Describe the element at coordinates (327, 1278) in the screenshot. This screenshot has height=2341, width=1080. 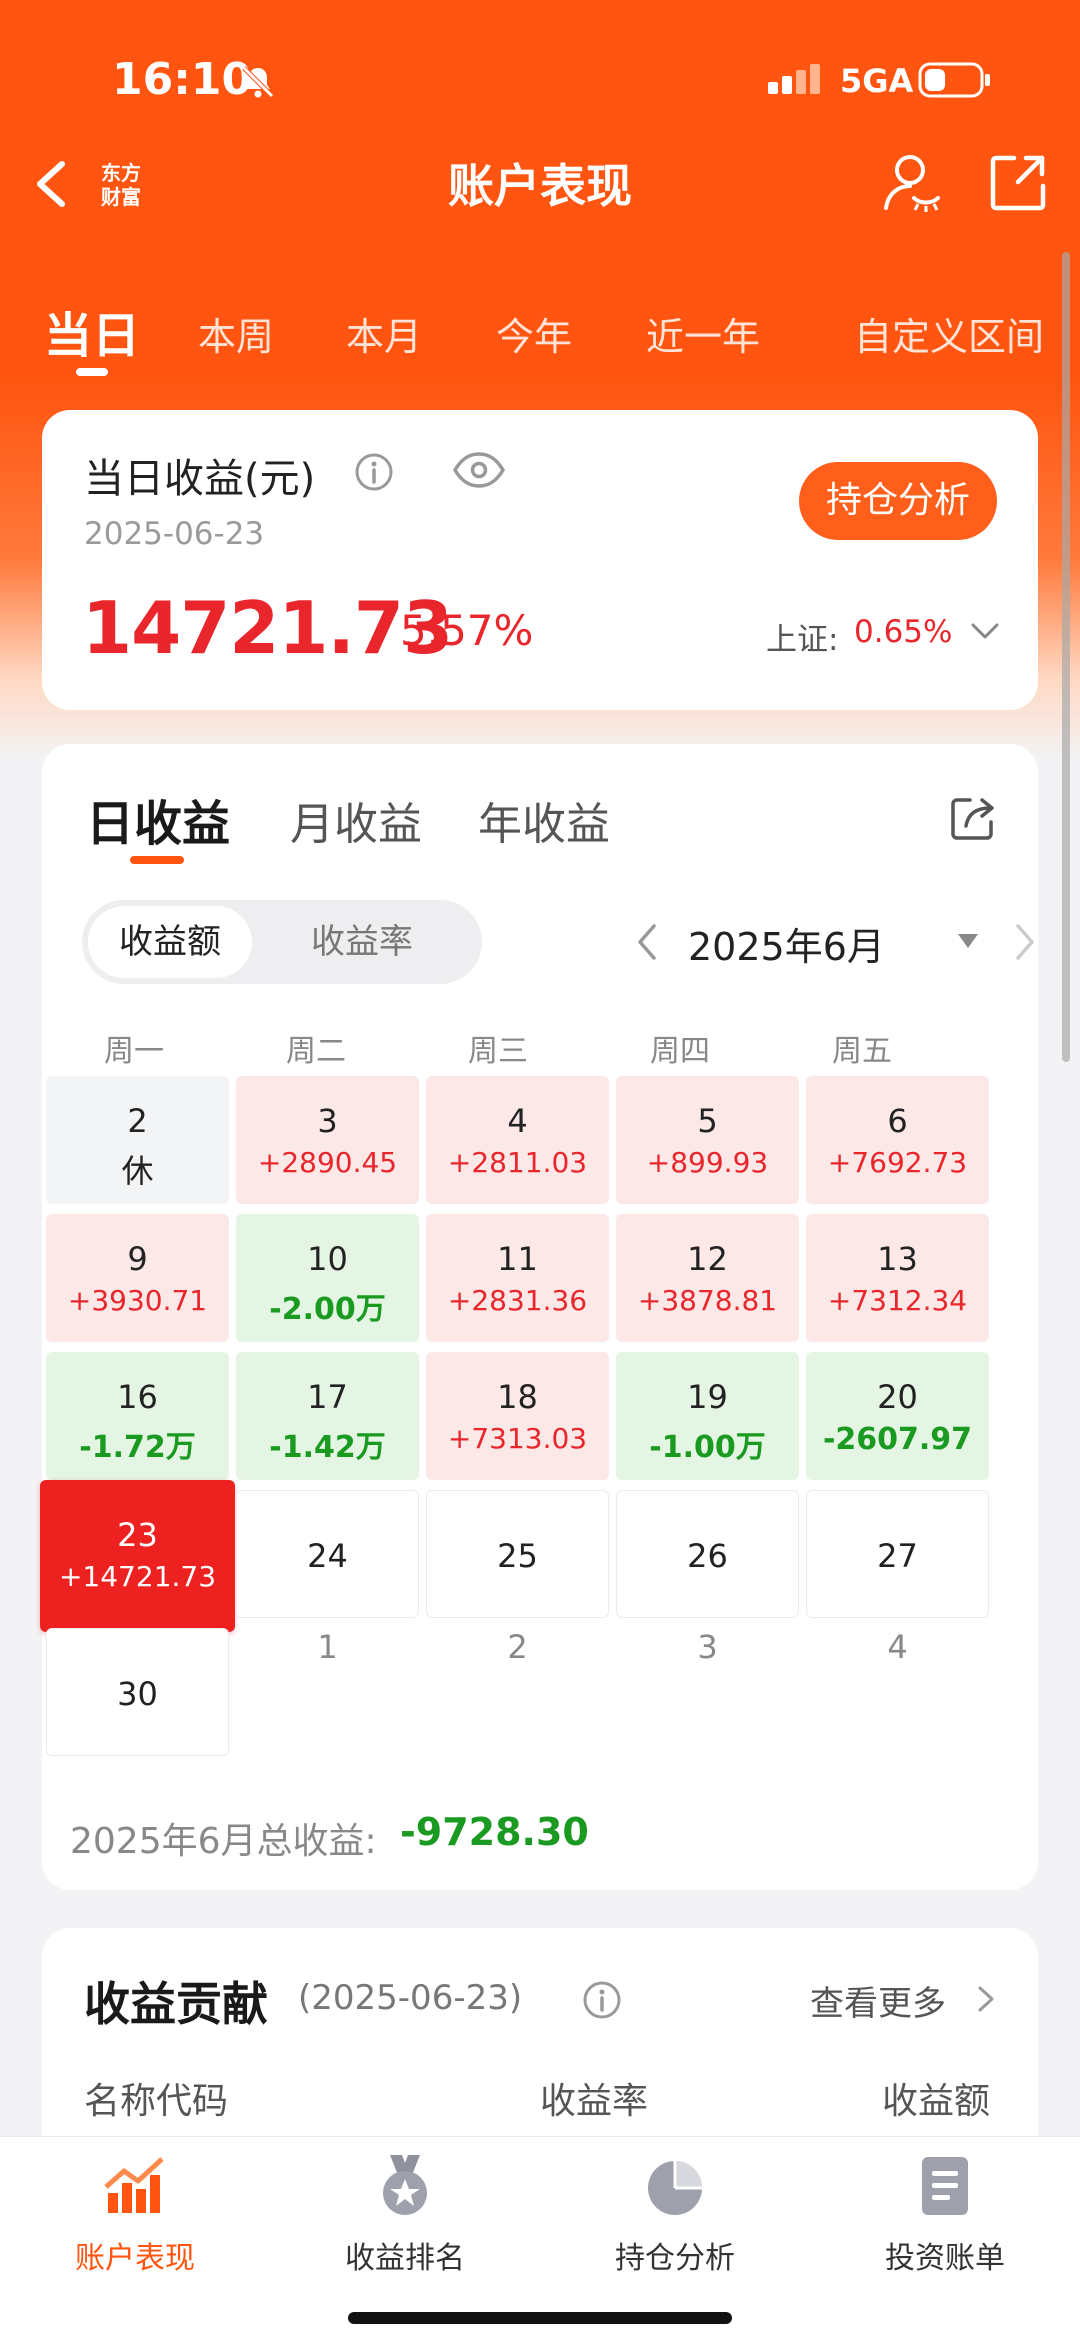
I see `calendar-day: 10 -2.00万` at that location.